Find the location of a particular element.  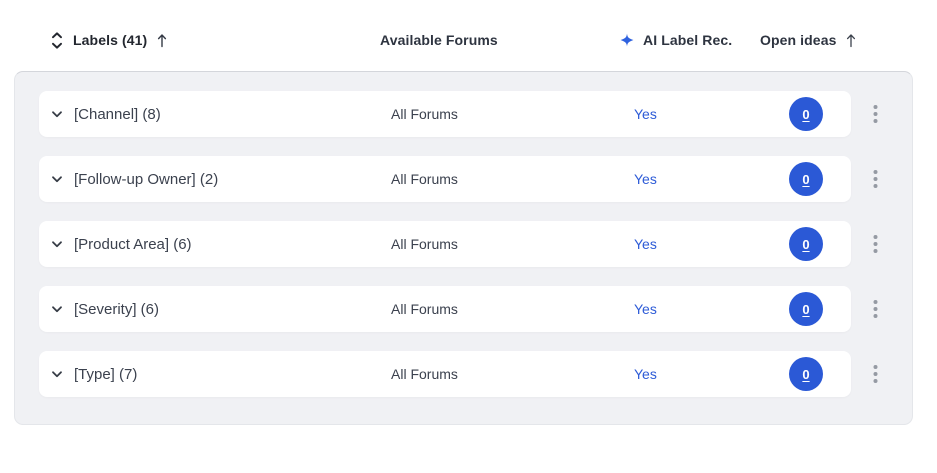

label-row: [Type] (7) All Forums Yes 0 is located at coordinates (445, 374).